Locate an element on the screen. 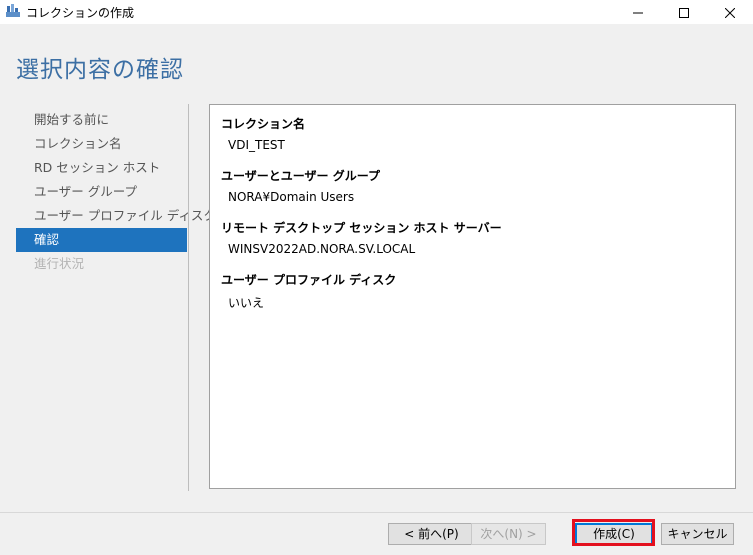 The width and height of the screenshot is (753, 555). summary-section-value: VDI_TEST is located at coordinates (256, 145).